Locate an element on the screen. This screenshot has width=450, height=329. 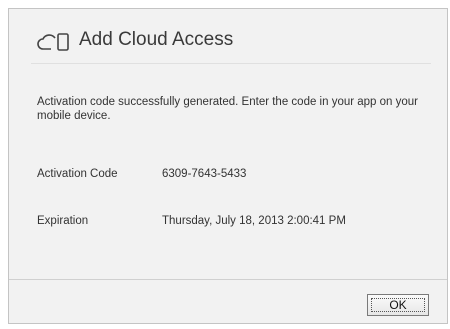
dialog-header: Add Cloud Access is located at coordinates (231, 45).